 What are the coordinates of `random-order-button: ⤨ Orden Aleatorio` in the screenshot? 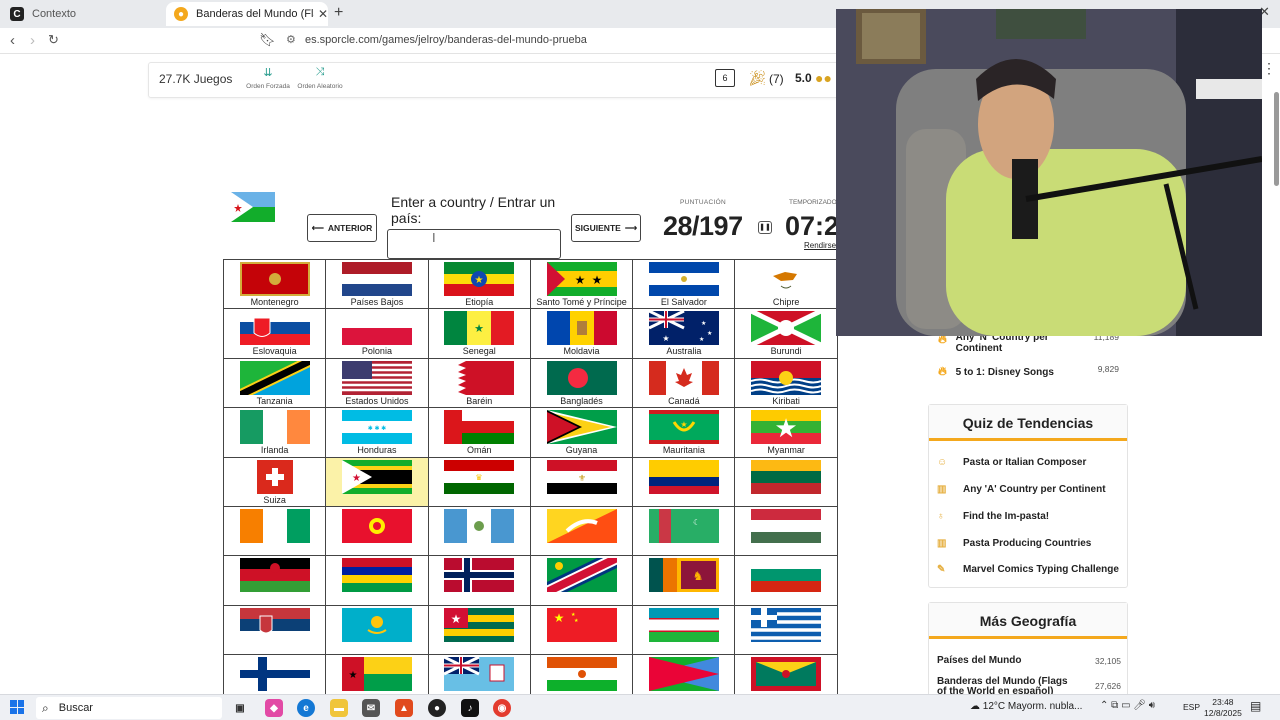 It's located at (320, 78).